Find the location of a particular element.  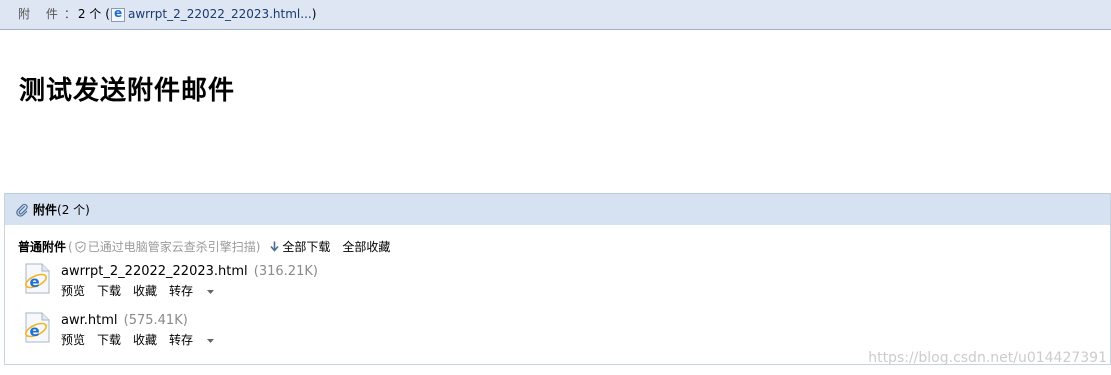

attachment-size: (316.21K) is located at coordinates (285, 271).